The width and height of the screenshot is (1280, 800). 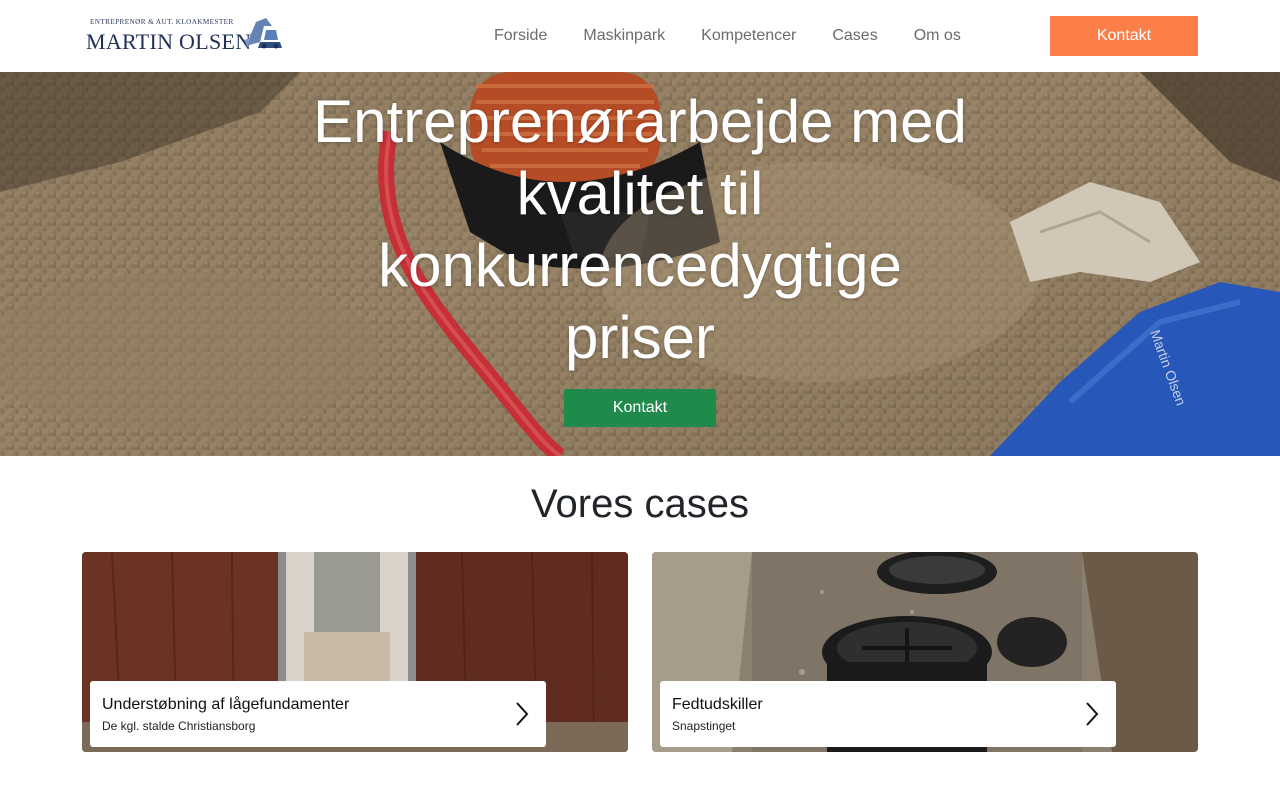 What do you see at coordinates (704, 726) in the screenshot?
I see `case-subtitle: Snapstinget` at bounding box center [704, 726].